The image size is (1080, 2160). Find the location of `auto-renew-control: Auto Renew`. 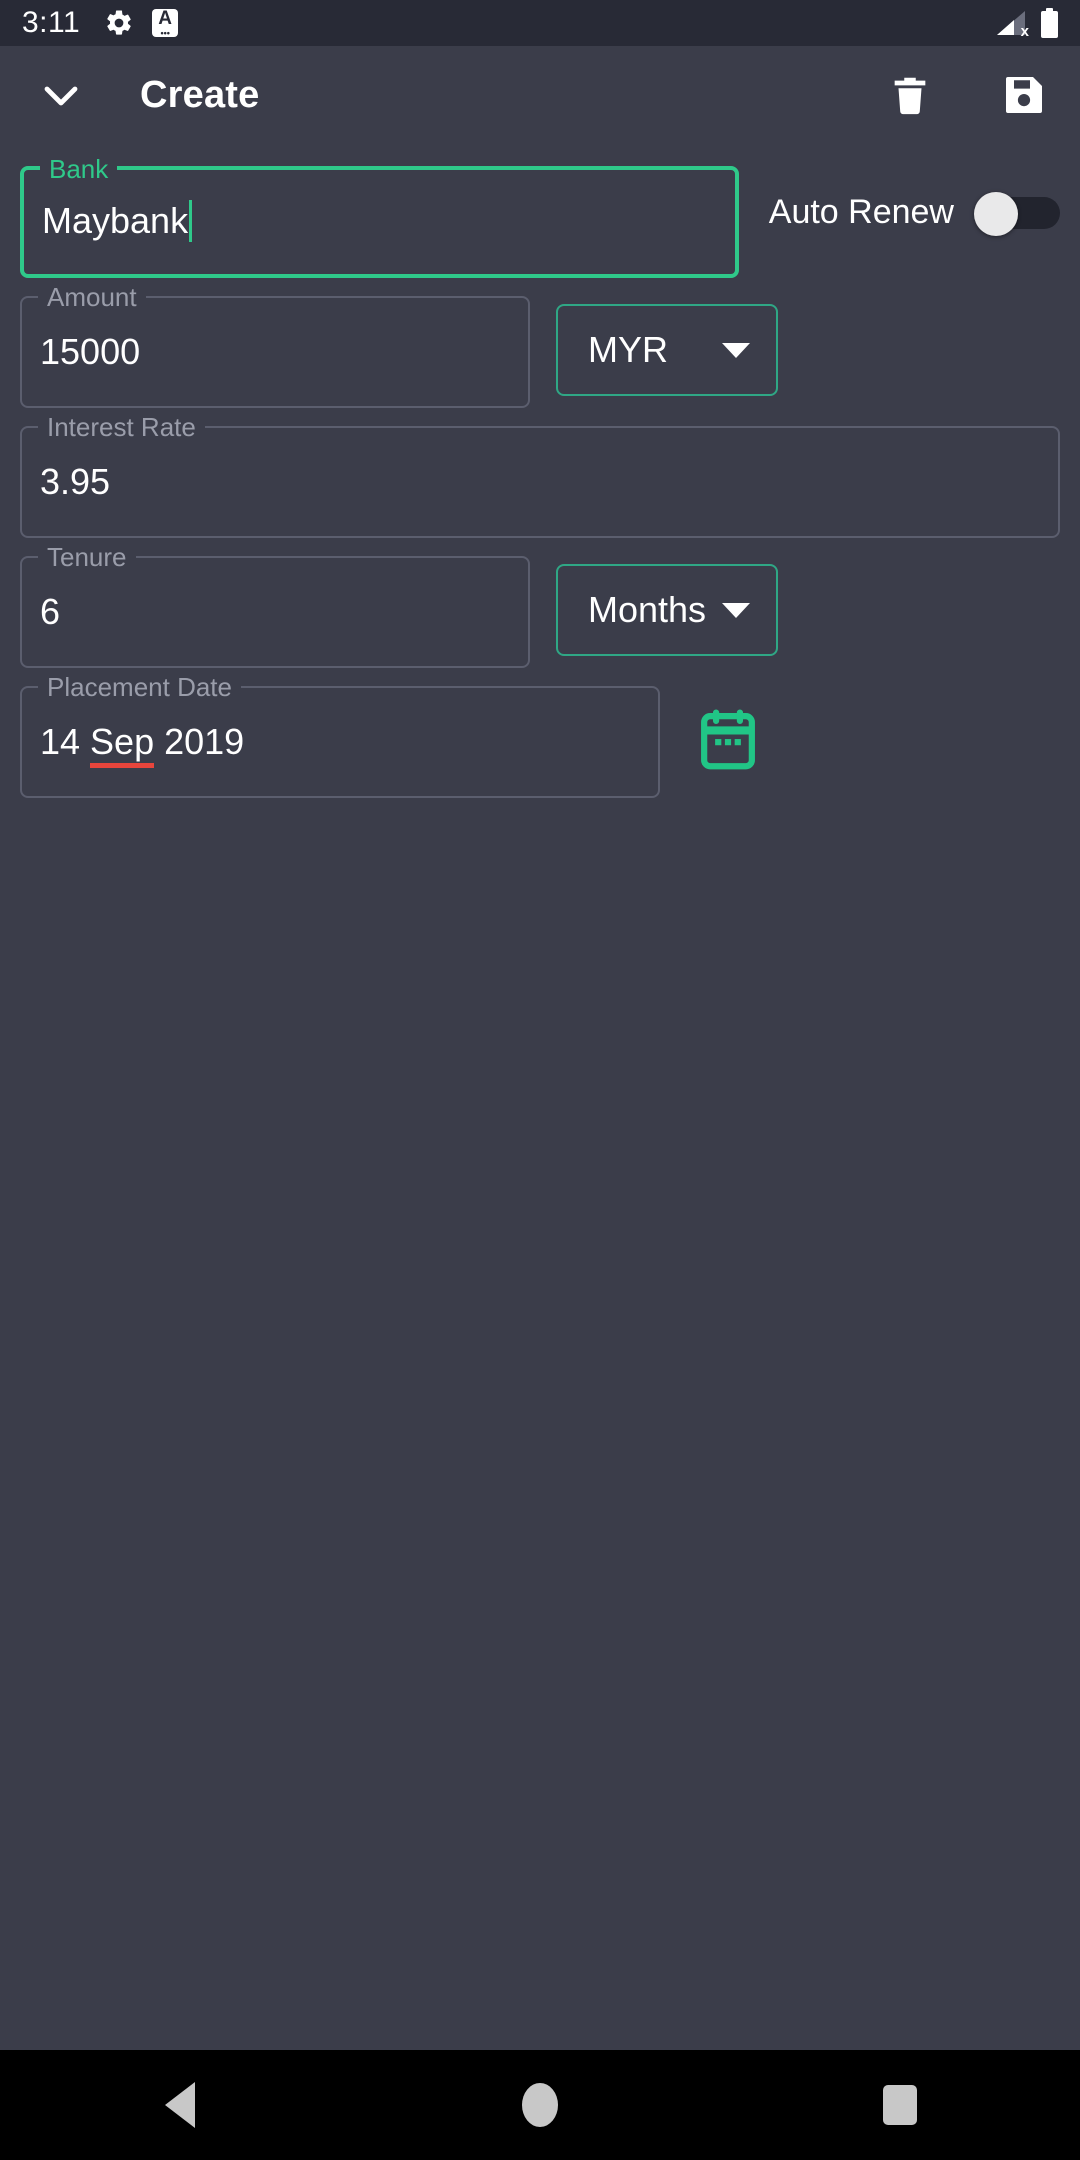

auto-renew-control: Auto Renew is located at coordinates (914, 214).